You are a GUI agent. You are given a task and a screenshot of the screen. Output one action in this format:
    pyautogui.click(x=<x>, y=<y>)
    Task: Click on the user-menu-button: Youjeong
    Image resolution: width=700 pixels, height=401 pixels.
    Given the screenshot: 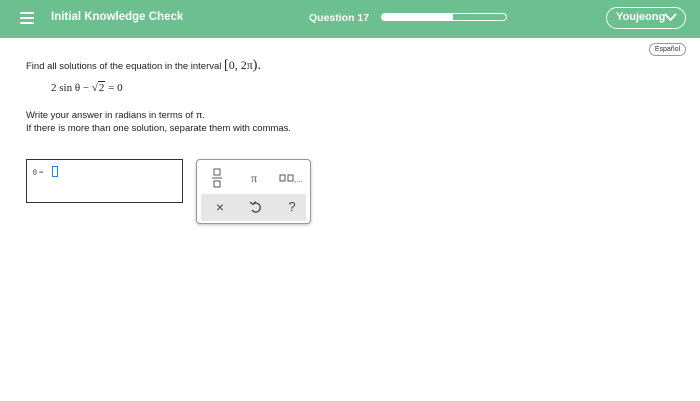 What is the action you would take?
    pyautogui.click(x=646, y=18)
    